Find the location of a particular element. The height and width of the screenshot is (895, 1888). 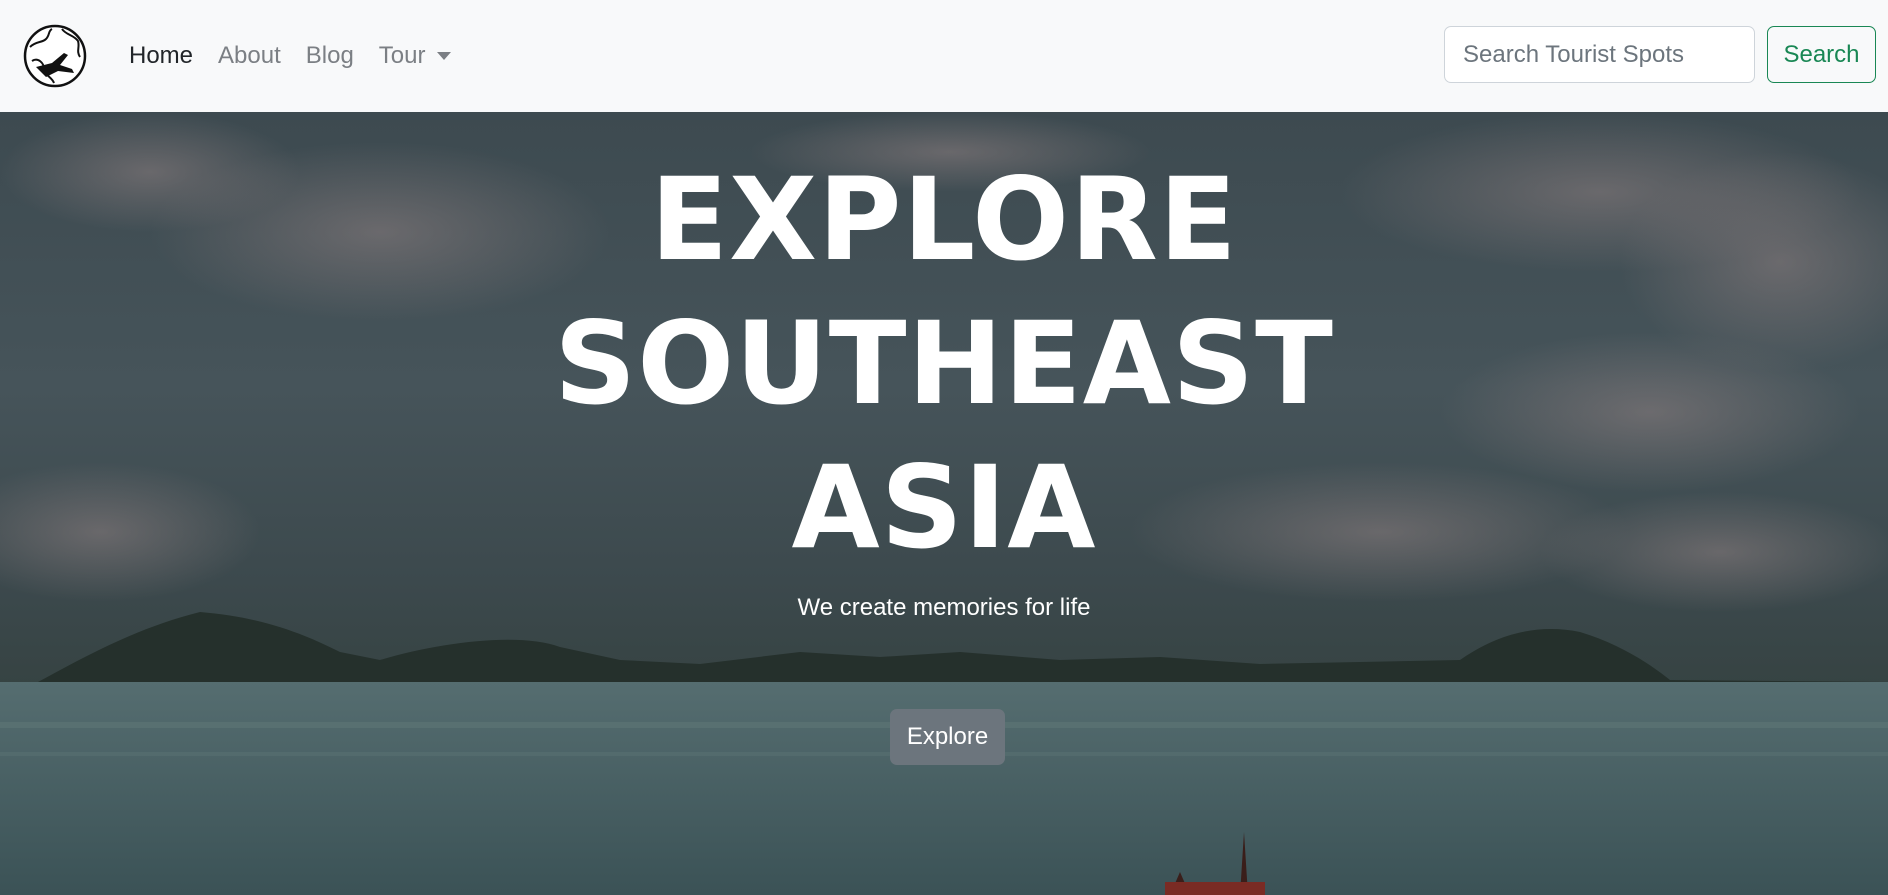

globe-airplane-logo-icon is located at coordinates (55, 56).